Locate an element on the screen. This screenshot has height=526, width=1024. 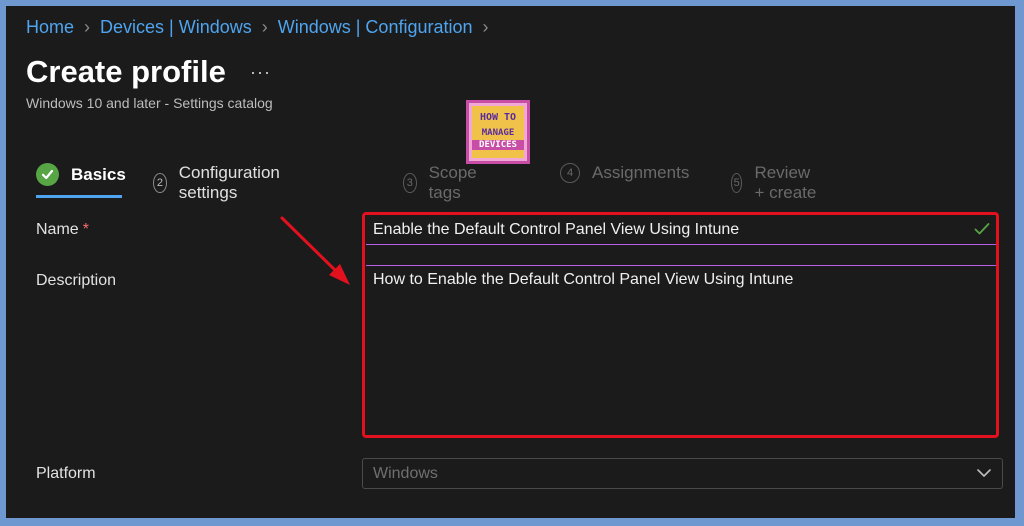
breadcrumb-windows-configuration: Windows | Configuration is located at coordinates (375, 27).